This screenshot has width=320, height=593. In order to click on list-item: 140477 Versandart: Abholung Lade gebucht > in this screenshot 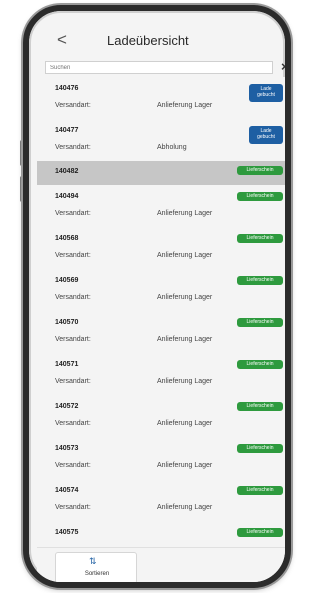, I will do `click(164, 140)`.